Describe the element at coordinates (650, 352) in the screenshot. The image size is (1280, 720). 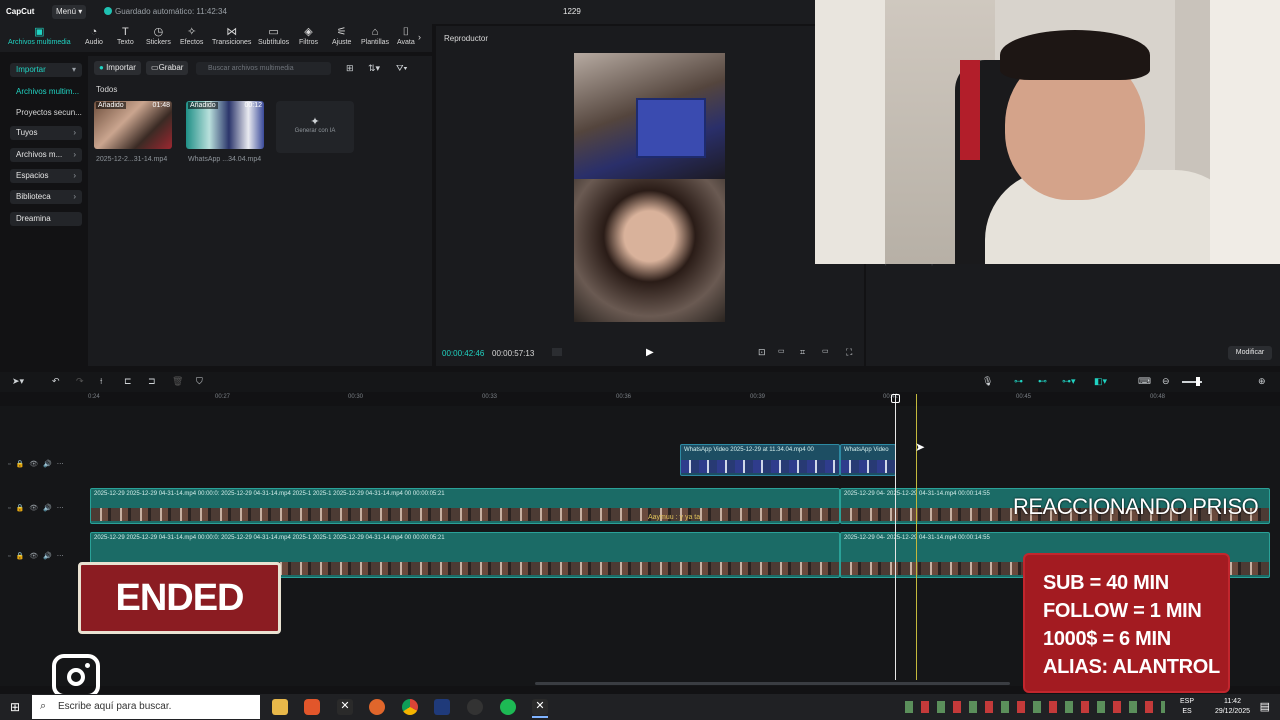
I see `play-icon: ▶` at that location.